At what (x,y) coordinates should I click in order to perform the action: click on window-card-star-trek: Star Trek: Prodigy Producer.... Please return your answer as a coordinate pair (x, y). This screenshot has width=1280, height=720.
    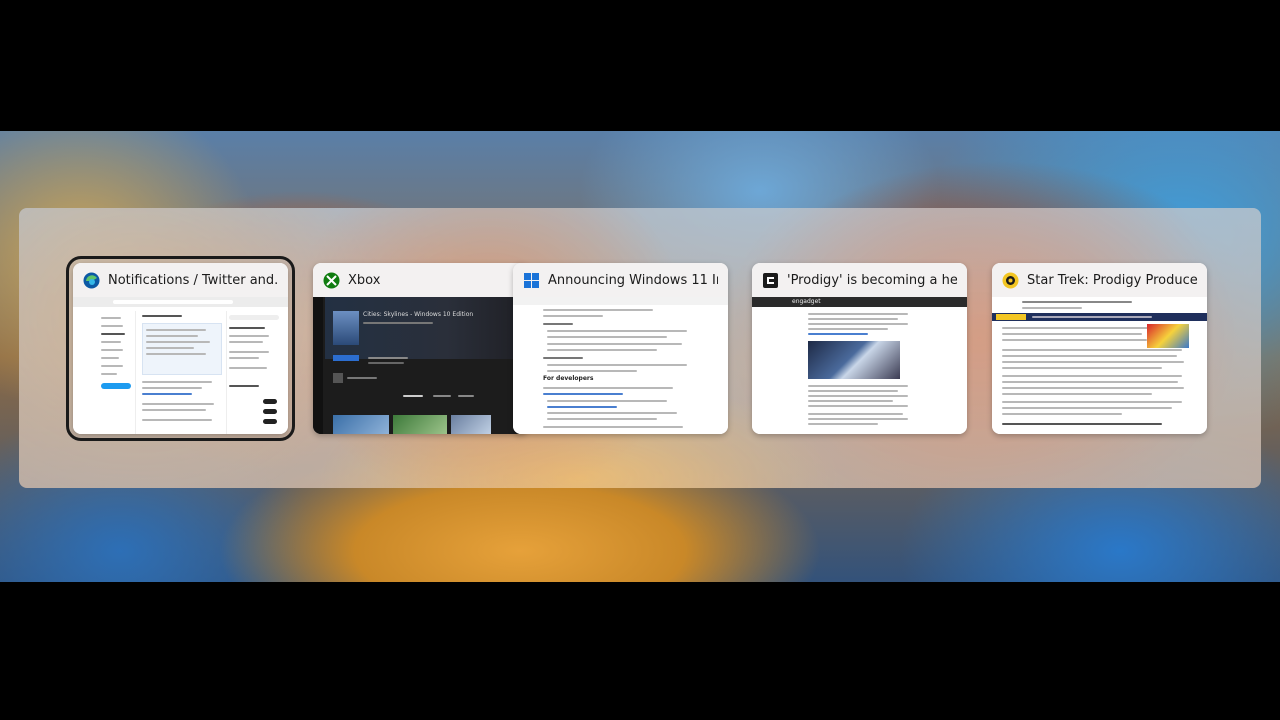
    Looking at the image, I should click on (1099, 348).